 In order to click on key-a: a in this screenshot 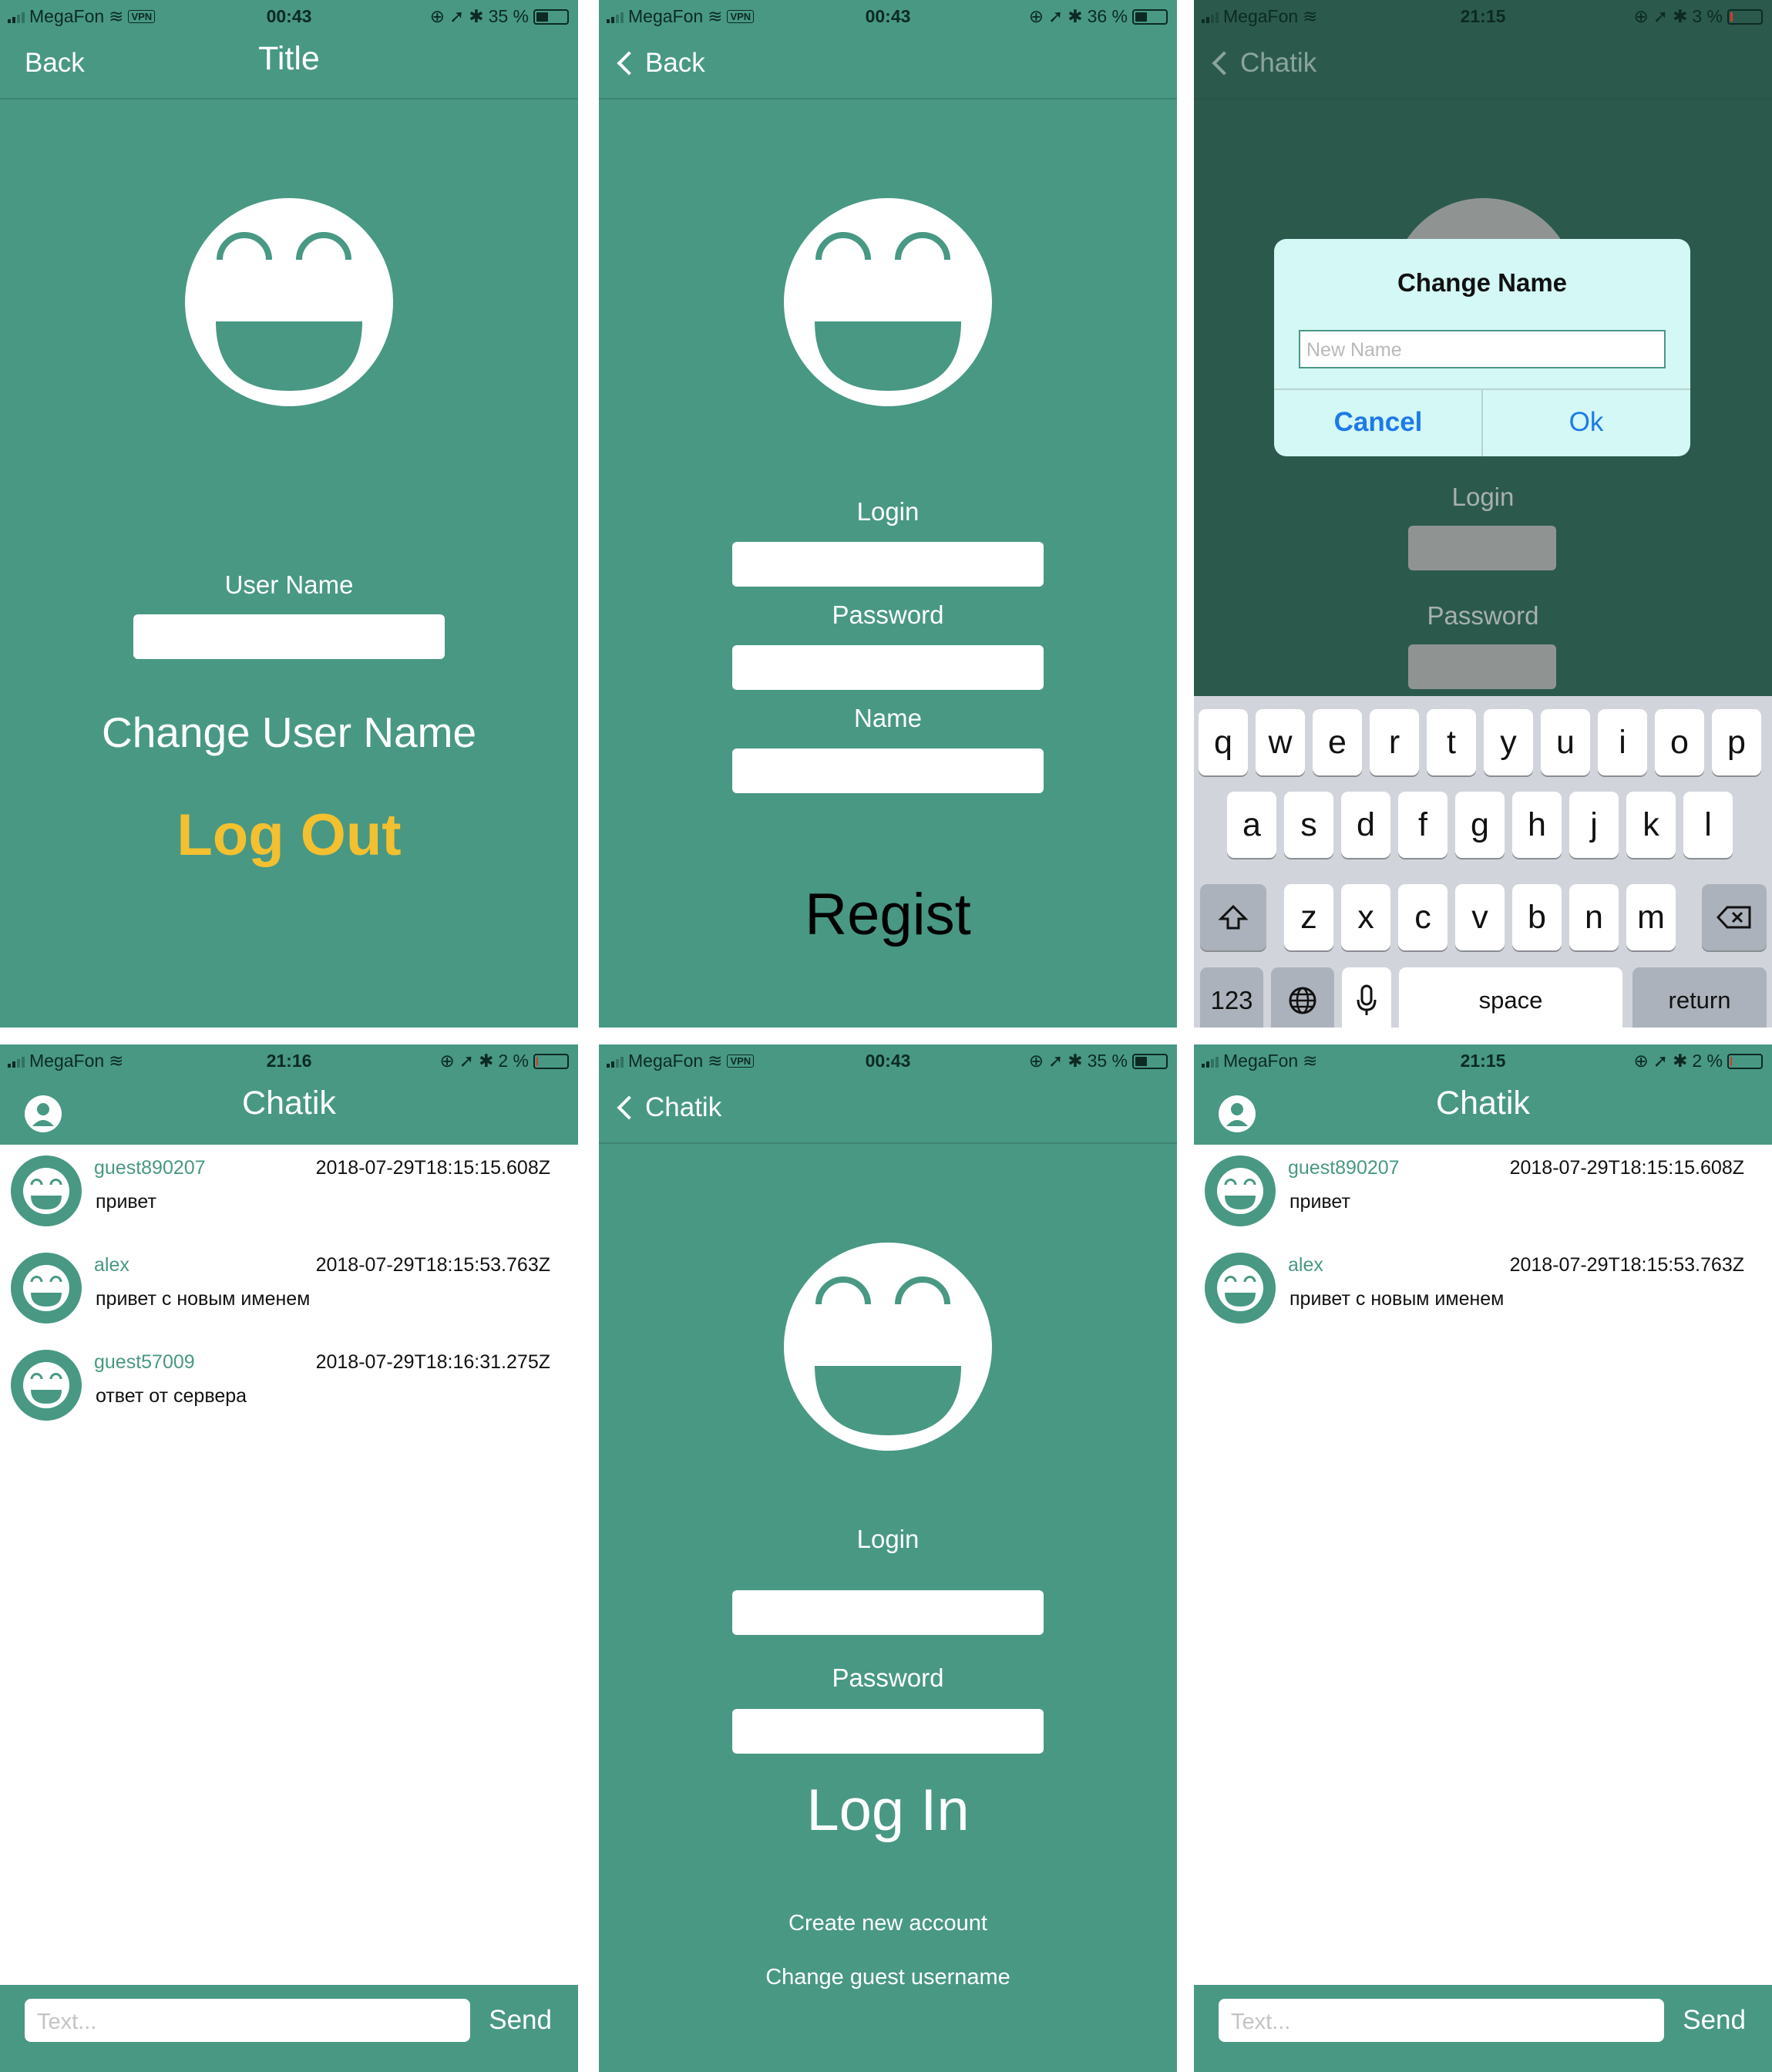, I will do `click(1251, 825)`.